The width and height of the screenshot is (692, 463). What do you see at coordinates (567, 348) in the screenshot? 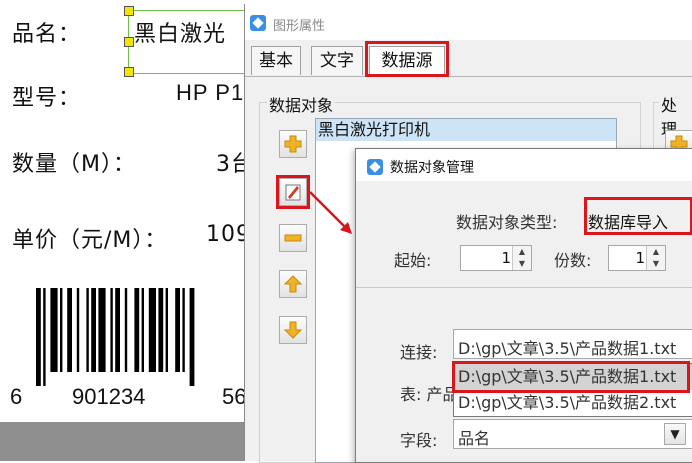
I see `connection-value: D:\gp\文章\3.5\产品数据1.txt` at bounding box center [567, 348].